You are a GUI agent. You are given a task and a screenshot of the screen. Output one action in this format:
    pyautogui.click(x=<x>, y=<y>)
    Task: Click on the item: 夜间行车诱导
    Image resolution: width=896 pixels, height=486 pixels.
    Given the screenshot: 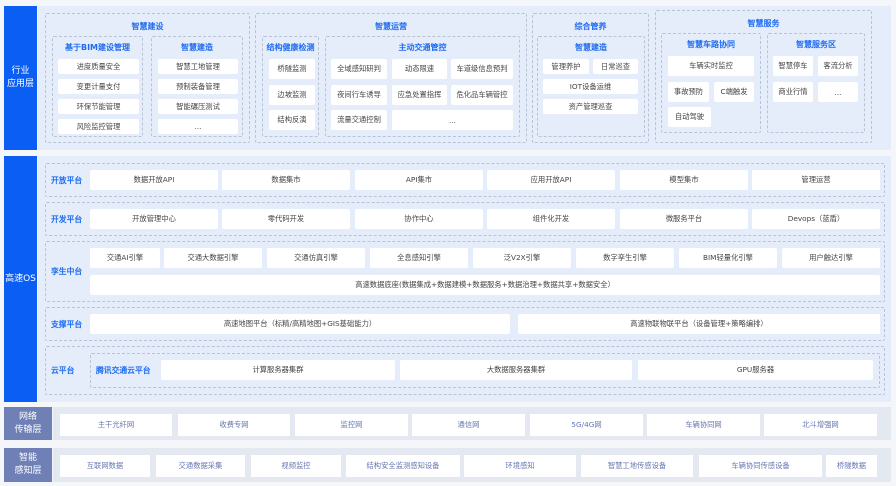 What is the action you would take?
    pyautogui.click(x=359, y=95)
    